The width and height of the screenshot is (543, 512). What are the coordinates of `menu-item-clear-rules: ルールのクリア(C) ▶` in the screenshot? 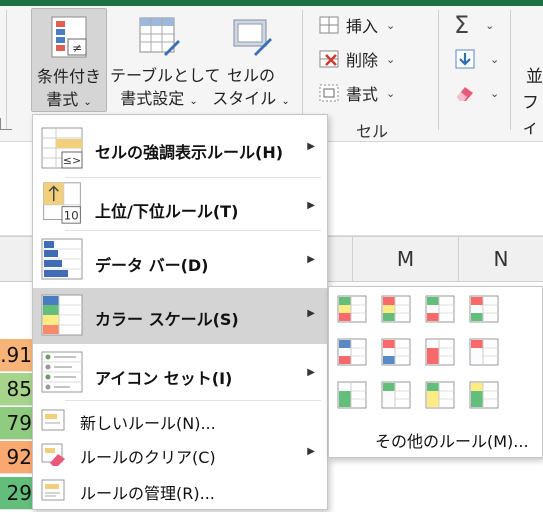 It's located at (180, 454).